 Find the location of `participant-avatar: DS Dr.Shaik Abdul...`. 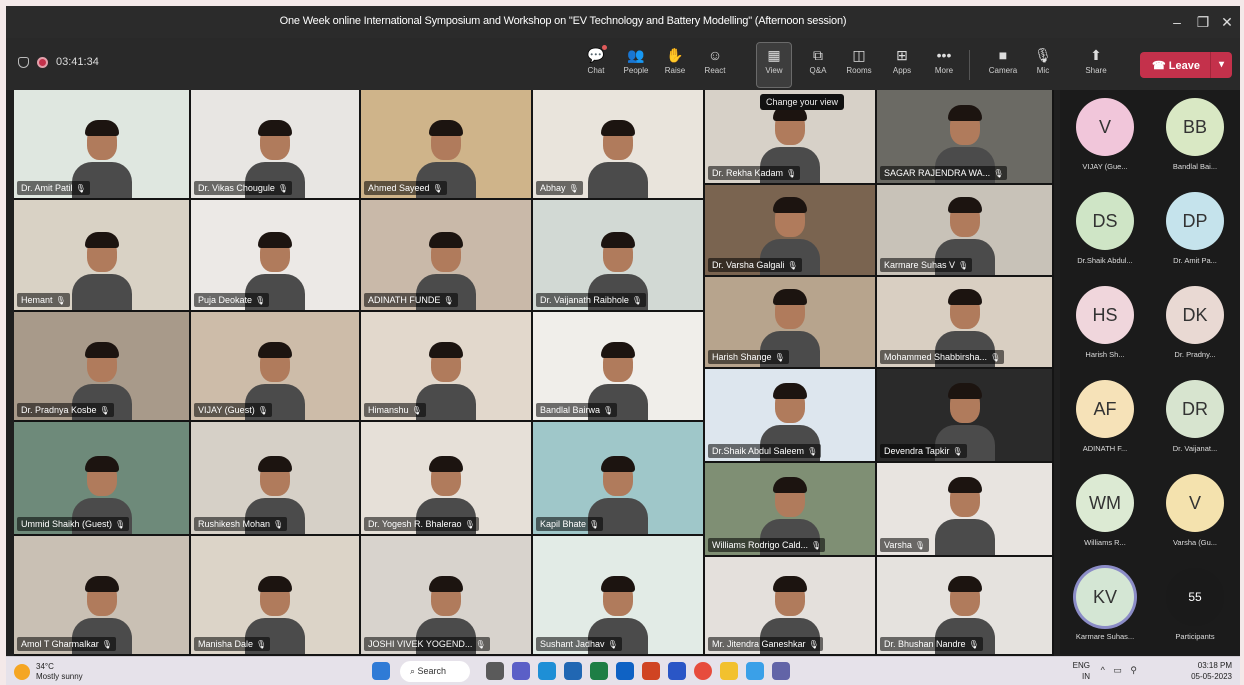

participant-avatar: DS Dr.Shaik Abdul... is located at coordinates (1105, 232).